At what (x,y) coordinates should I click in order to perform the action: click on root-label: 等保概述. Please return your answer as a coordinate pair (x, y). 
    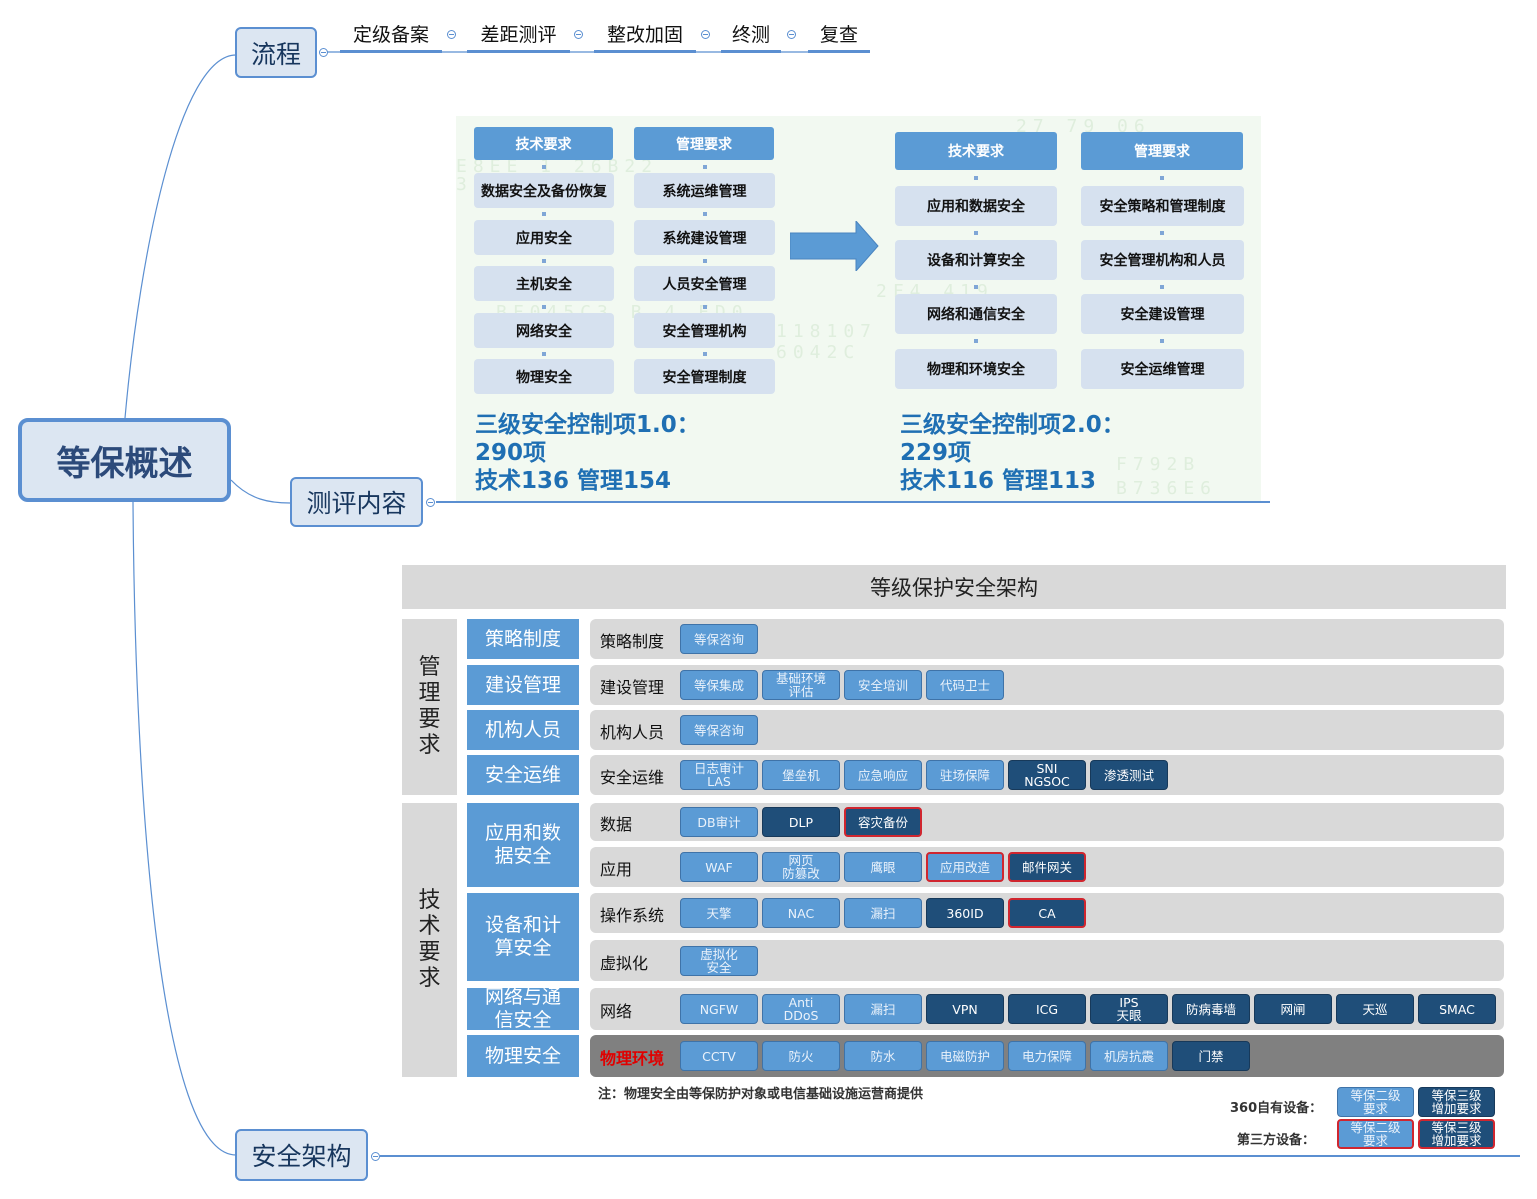
    Looking at the image, I should click on (124, 463).